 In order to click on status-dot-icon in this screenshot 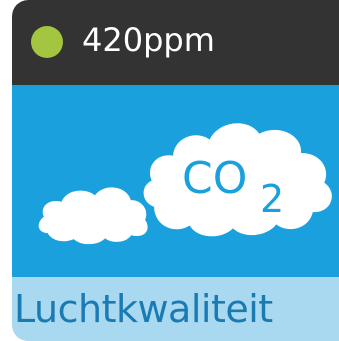, I will do `click(47, 42)`.